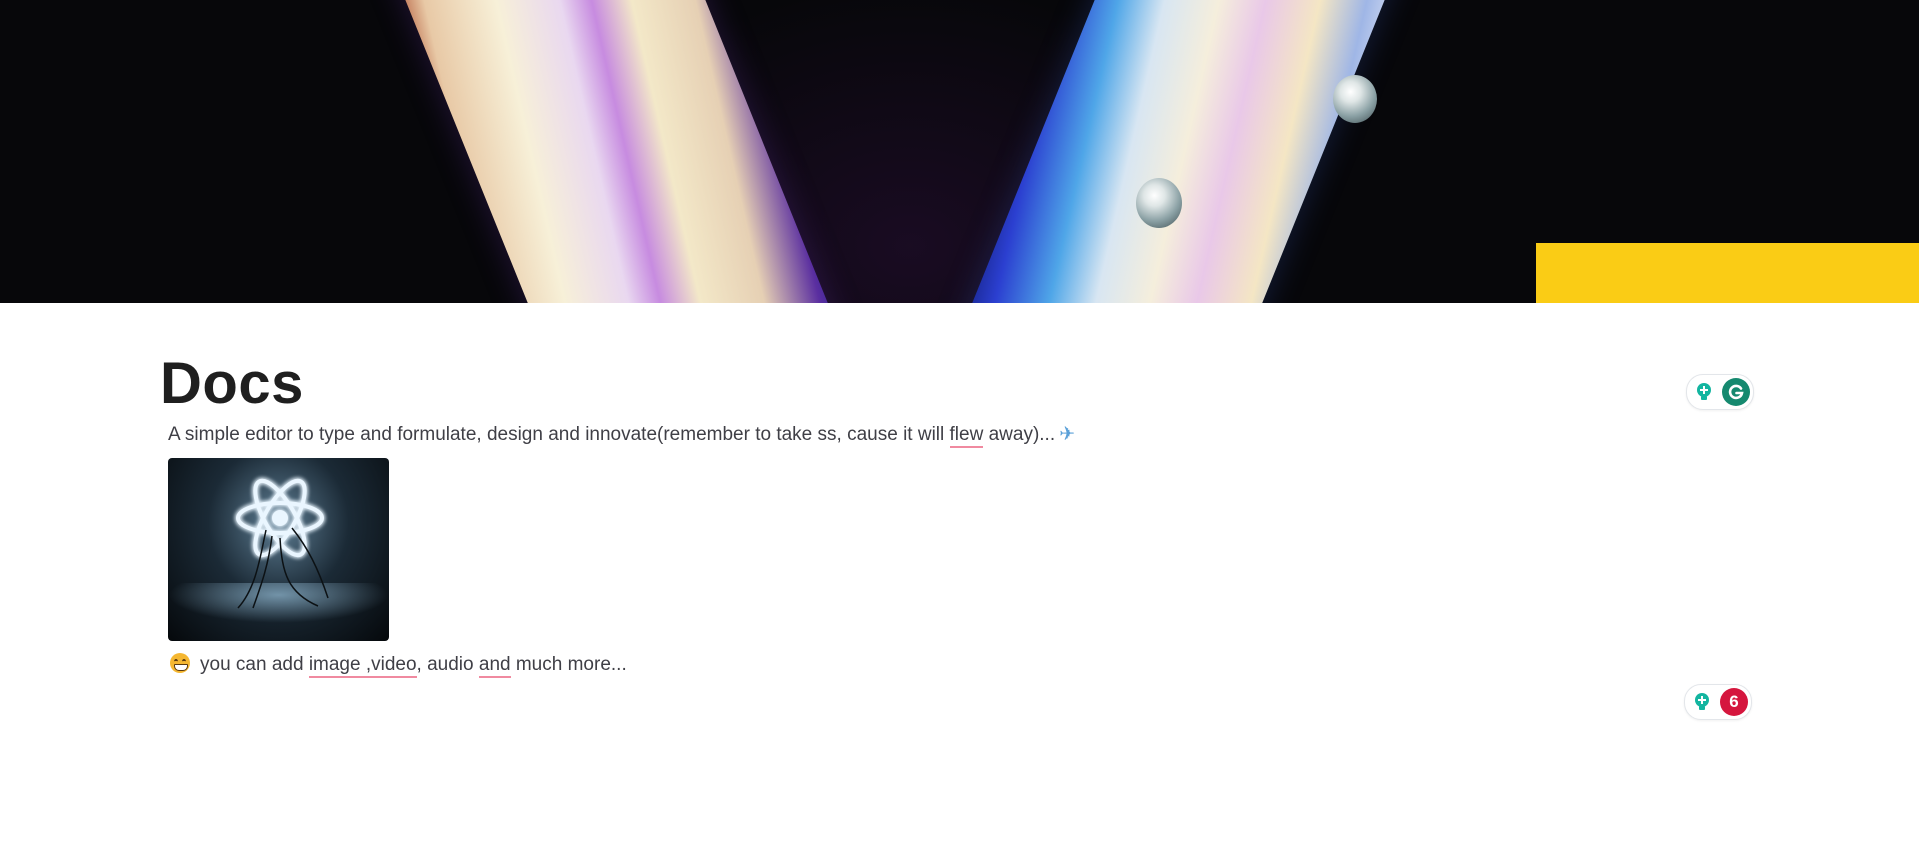  I want to click on airplane-icon: ✈, so click(1067, 434).